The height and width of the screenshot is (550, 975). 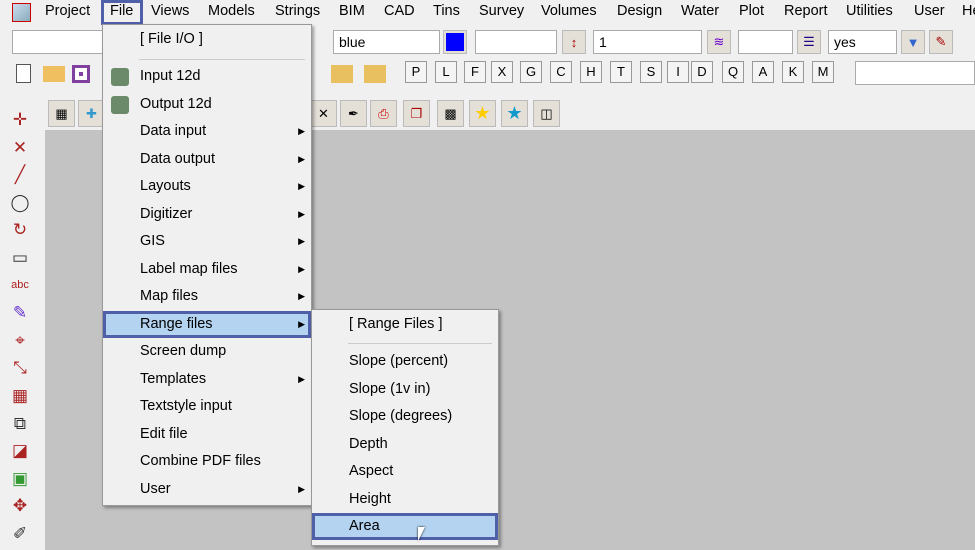 What do you see at coordinates (915, 73) in the screenshot?
I see `command-input` at bounding box center [915, 73].